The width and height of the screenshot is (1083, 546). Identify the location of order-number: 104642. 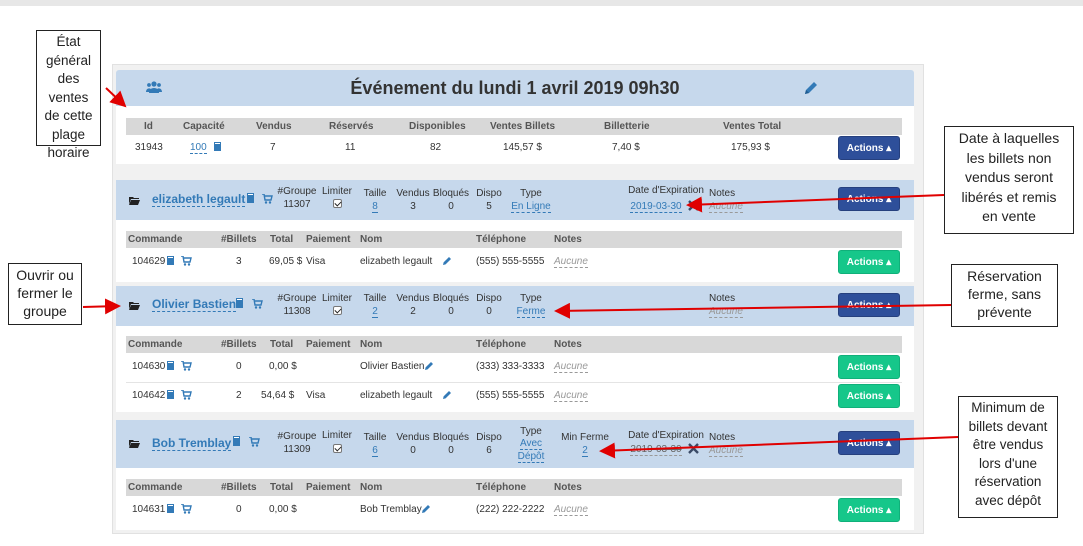
(149, 395).